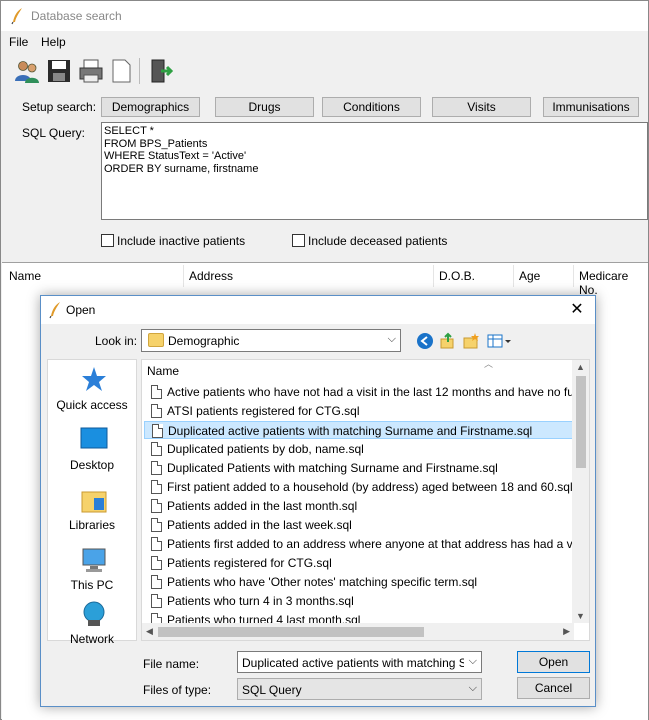 This screenshot has height=720, width=649. Describe the element at coordinates (264, 107) in the screenshot. I see `drugs-button: Drugs` at that location.